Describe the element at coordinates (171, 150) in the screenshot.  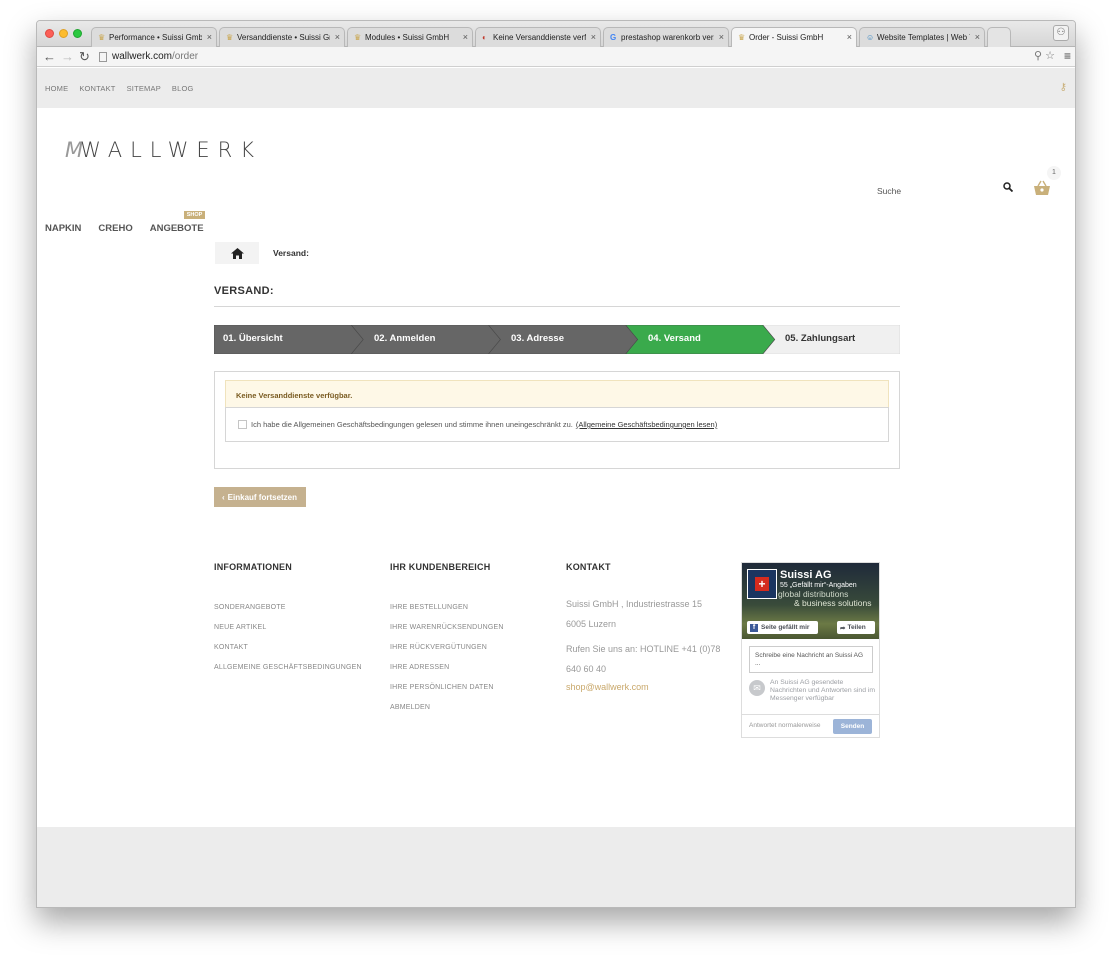
I see `logo-text: WALLWERK` at that location.